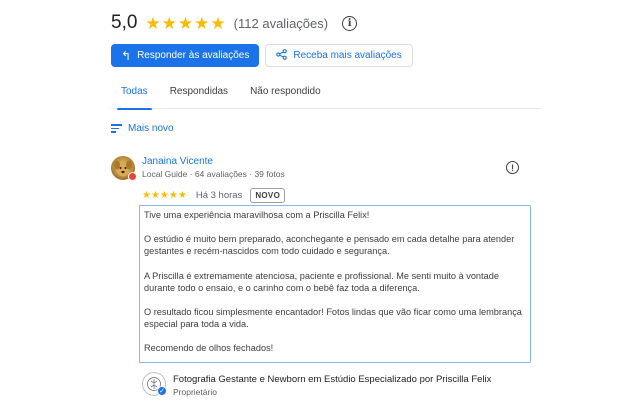 Image resolution: width=640 pixels, height=400 pixels. What do you see at coordinates (282, 55) in the screenshot?
I see `share-icon` at bounding box center [282, 55].